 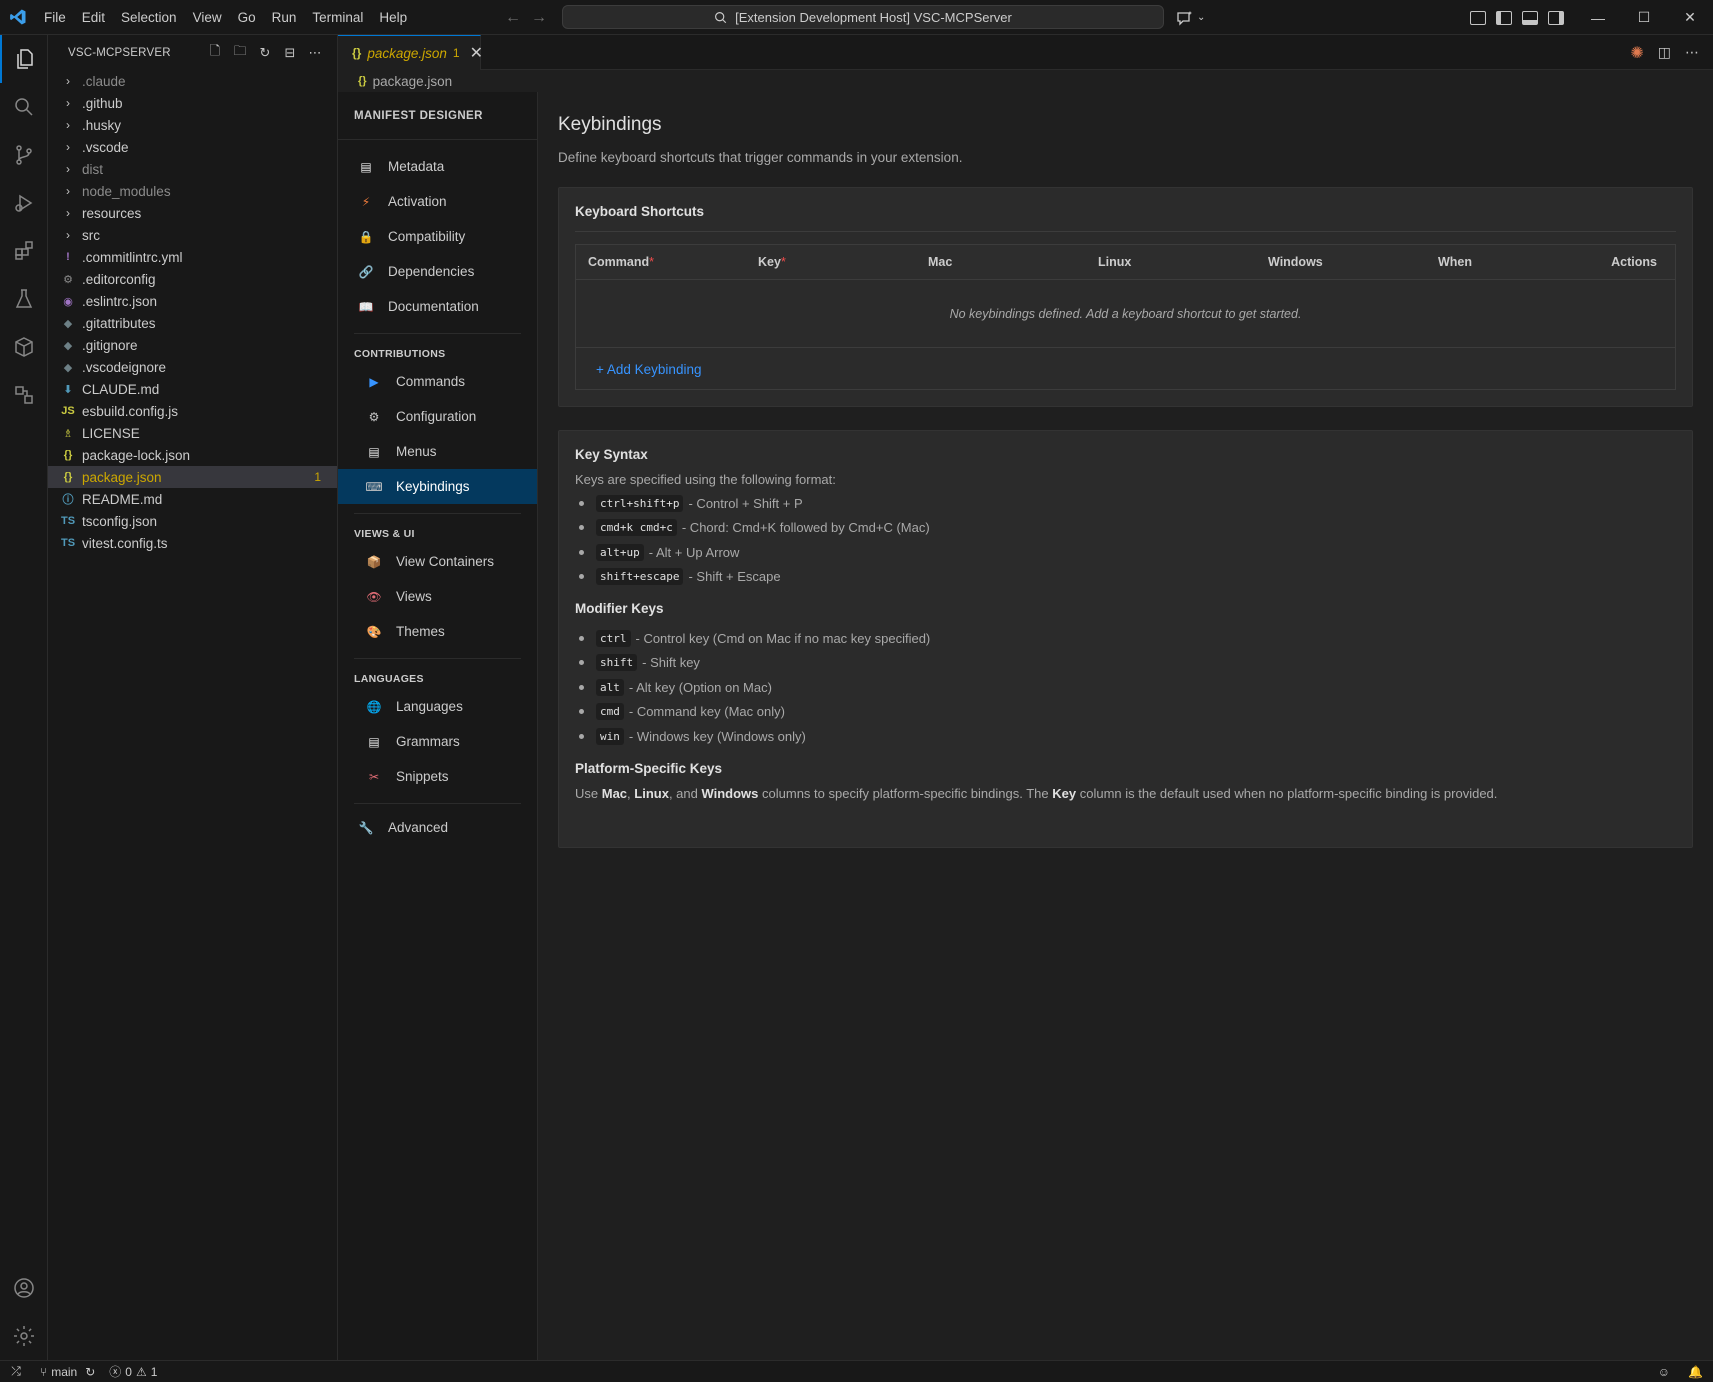 I want to click on split-editor-icon: ◫, so click(x=1664, y=52).